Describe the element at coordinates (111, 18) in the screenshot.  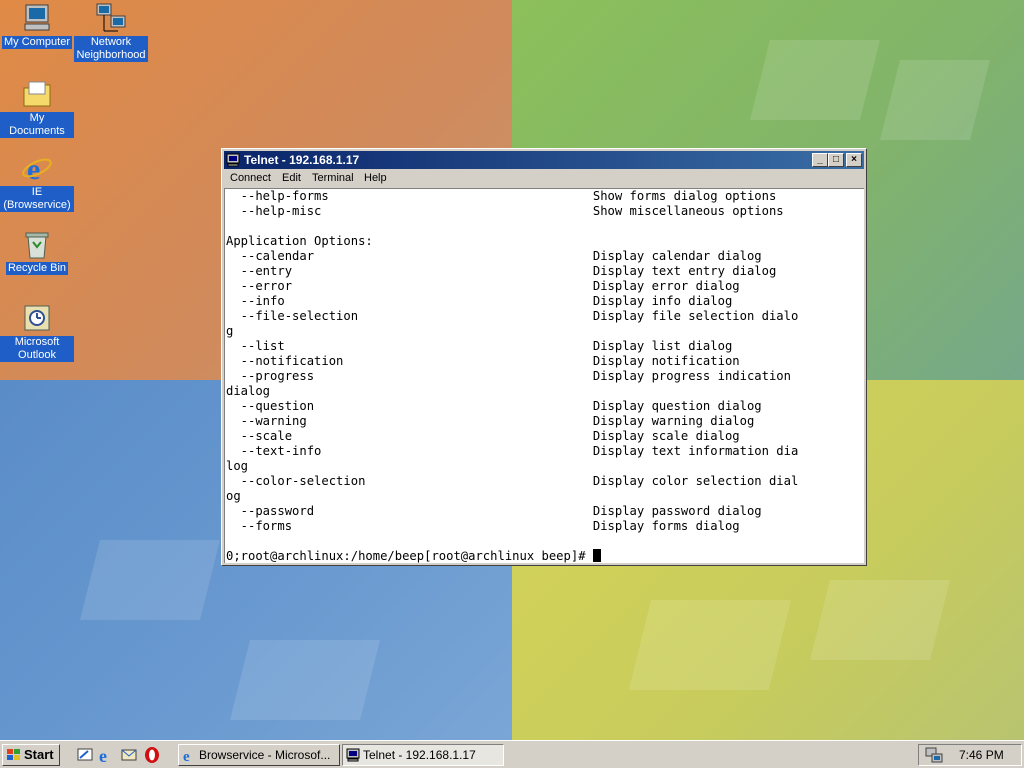
I see `network-neighborhood-icon` at that location.